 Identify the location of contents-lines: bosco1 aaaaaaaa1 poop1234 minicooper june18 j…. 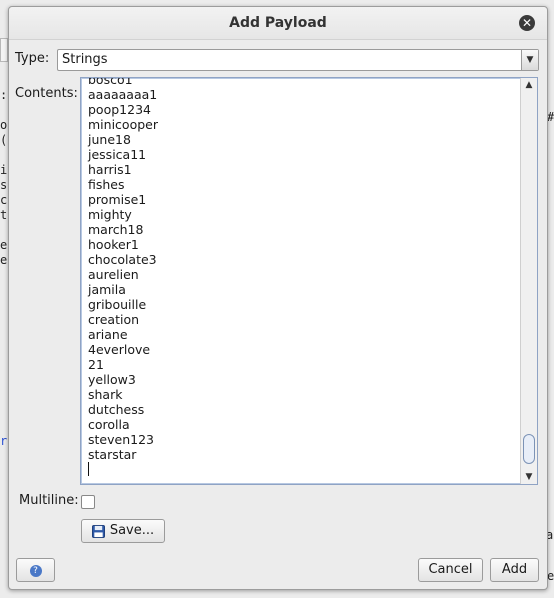
(123, 269).